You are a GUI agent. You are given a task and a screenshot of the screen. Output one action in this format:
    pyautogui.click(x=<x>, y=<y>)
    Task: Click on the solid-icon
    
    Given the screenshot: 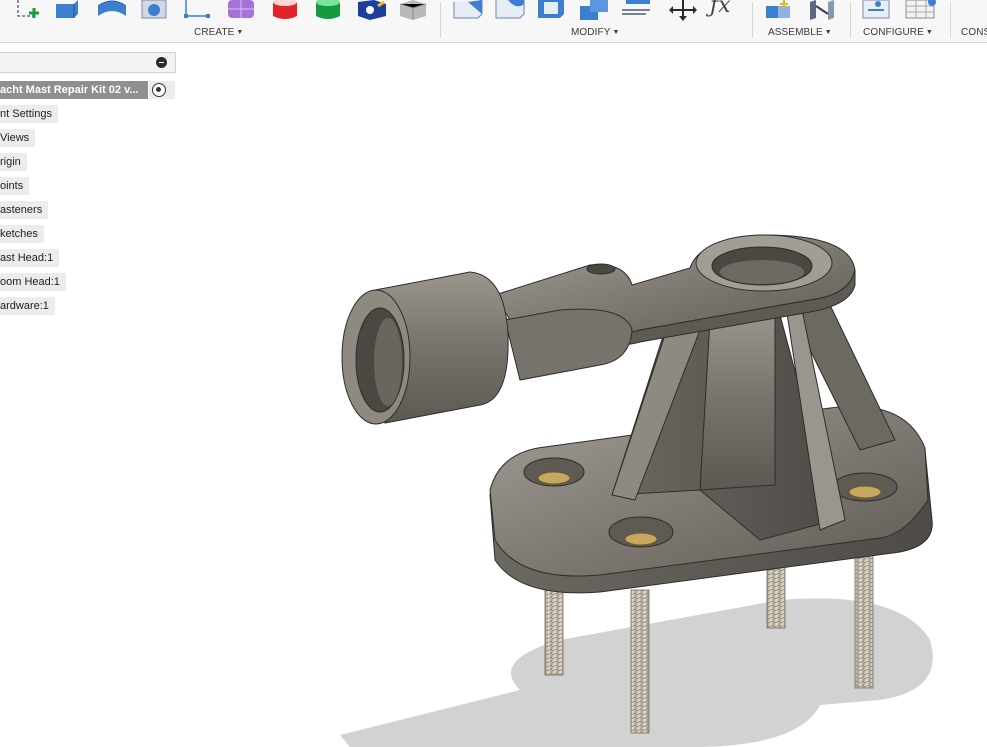 What is the action you would take?
    pyautogui.click(x=412, y=11)
    